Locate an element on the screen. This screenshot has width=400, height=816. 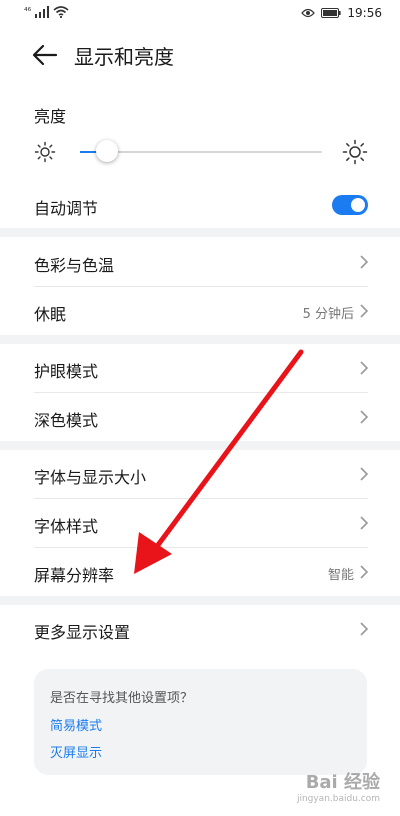
signal-type: ⁴⁶ is located at coordinates (28, 12).